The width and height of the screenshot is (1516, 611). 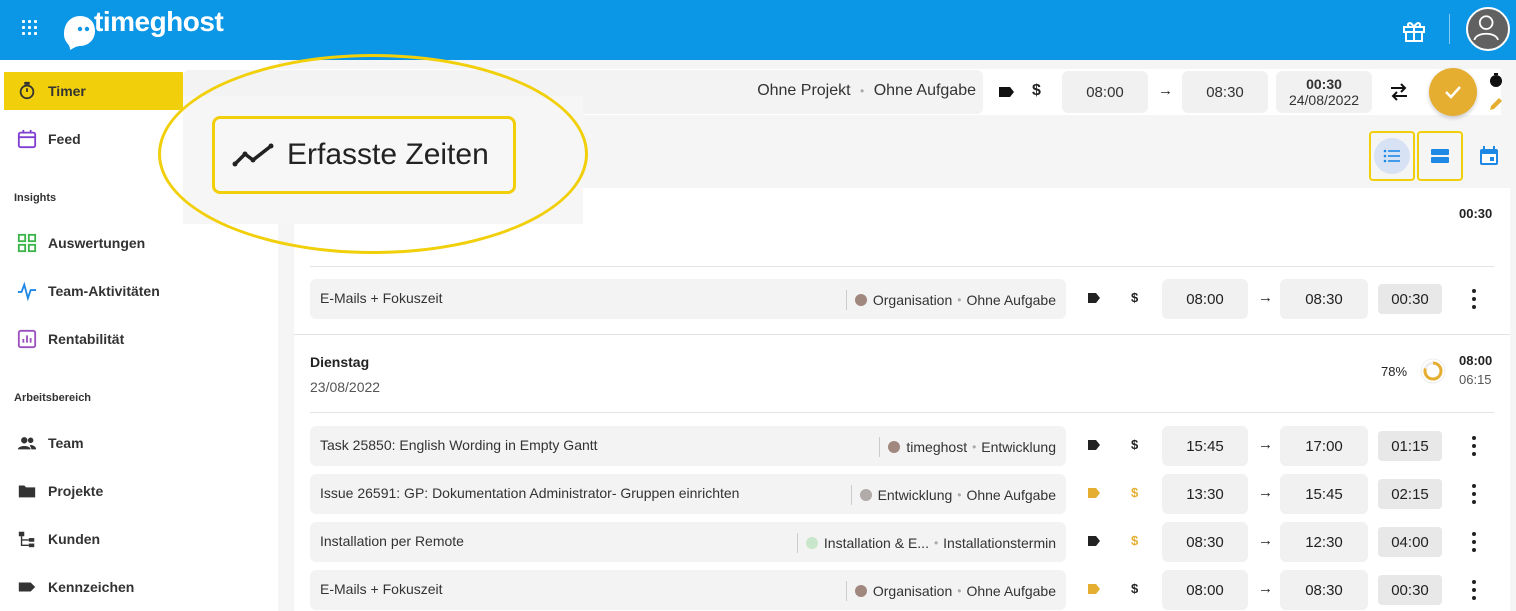 I want to click on arrow-right-icon: →, so click(x=1265, y=492).